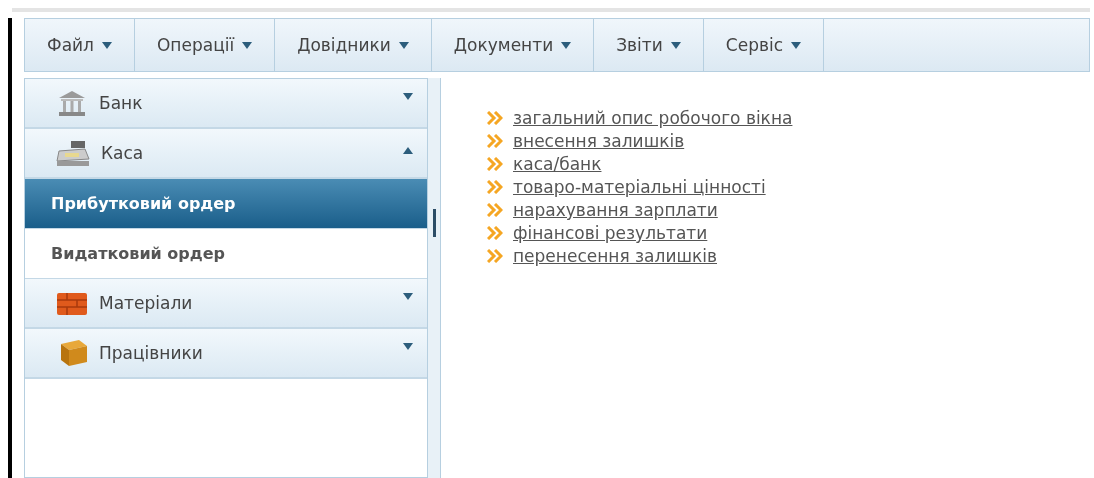 Image resolution: width=1094 pixels, height=478 pixels. What do you see at coordinates (80, 45) in the screenshot?
I see `menu-item: Файл` at bounding box center [80, 45].